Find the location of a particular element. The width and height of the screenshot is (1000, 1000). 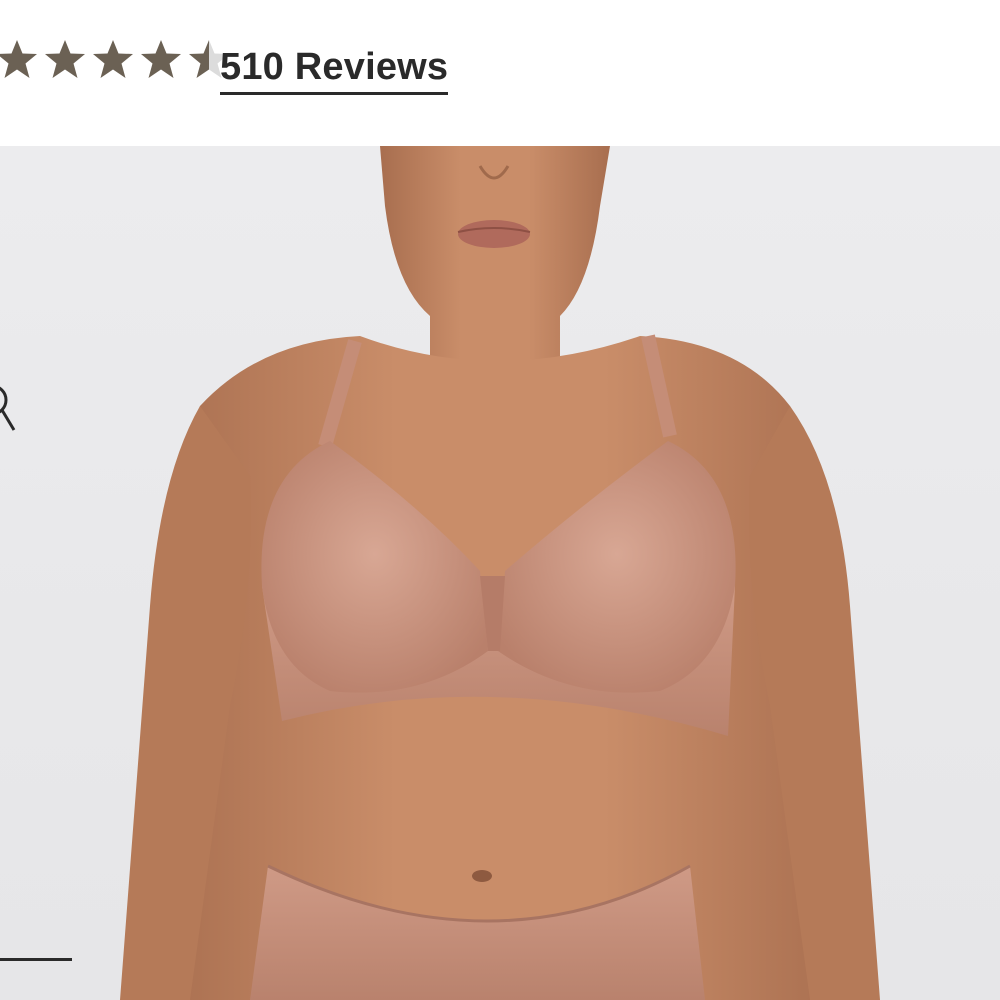

rating-summary: 510 Reviews is located at coordinates (500, 70).